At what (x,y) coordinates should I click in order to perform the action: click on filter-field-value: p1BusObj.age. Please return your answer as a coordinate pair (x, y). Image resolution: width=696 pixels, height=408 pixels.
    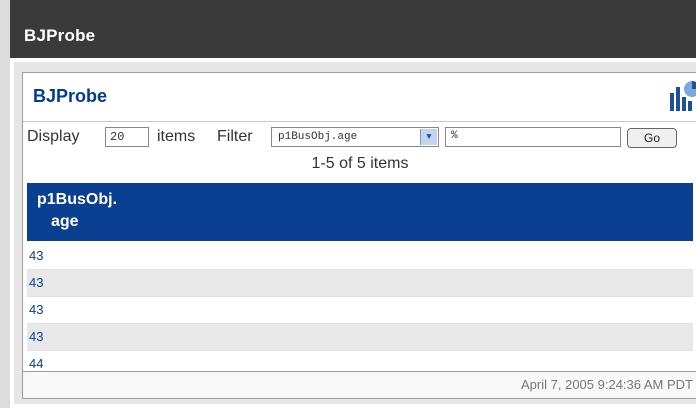
    Looking at the image, I should click on (318, 137).